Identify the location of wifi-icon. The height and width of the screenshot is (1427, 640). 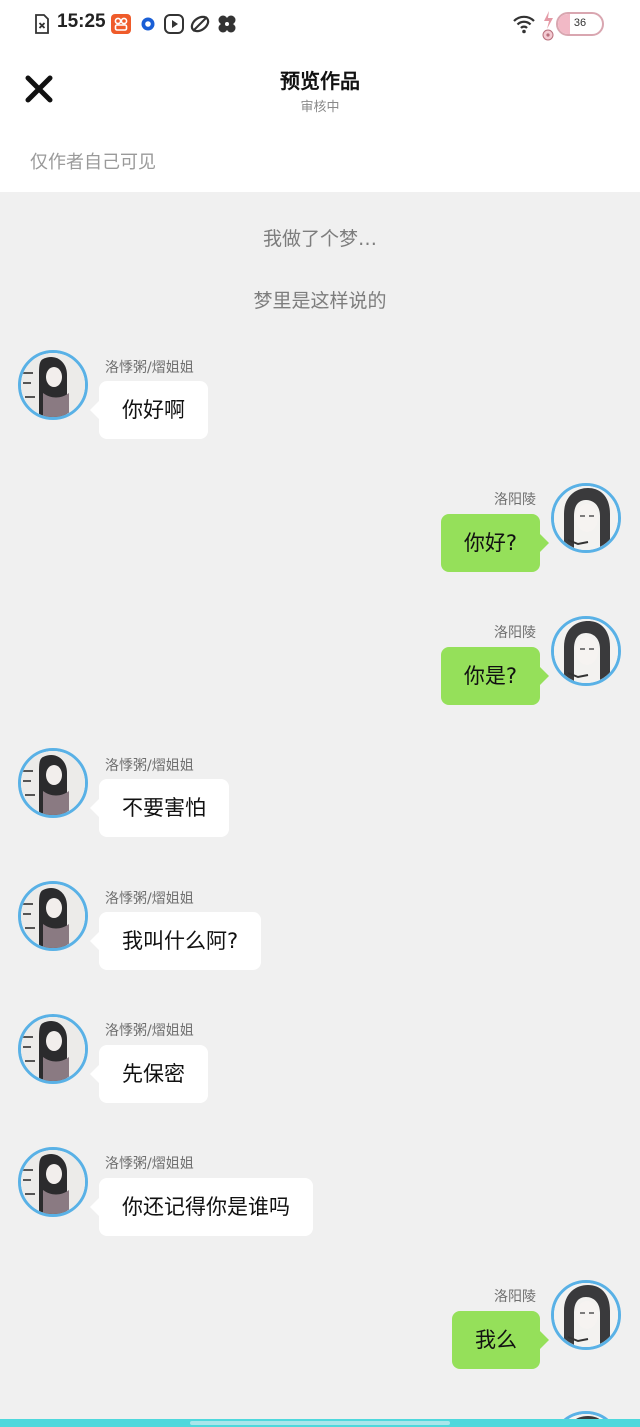
(524, 26).